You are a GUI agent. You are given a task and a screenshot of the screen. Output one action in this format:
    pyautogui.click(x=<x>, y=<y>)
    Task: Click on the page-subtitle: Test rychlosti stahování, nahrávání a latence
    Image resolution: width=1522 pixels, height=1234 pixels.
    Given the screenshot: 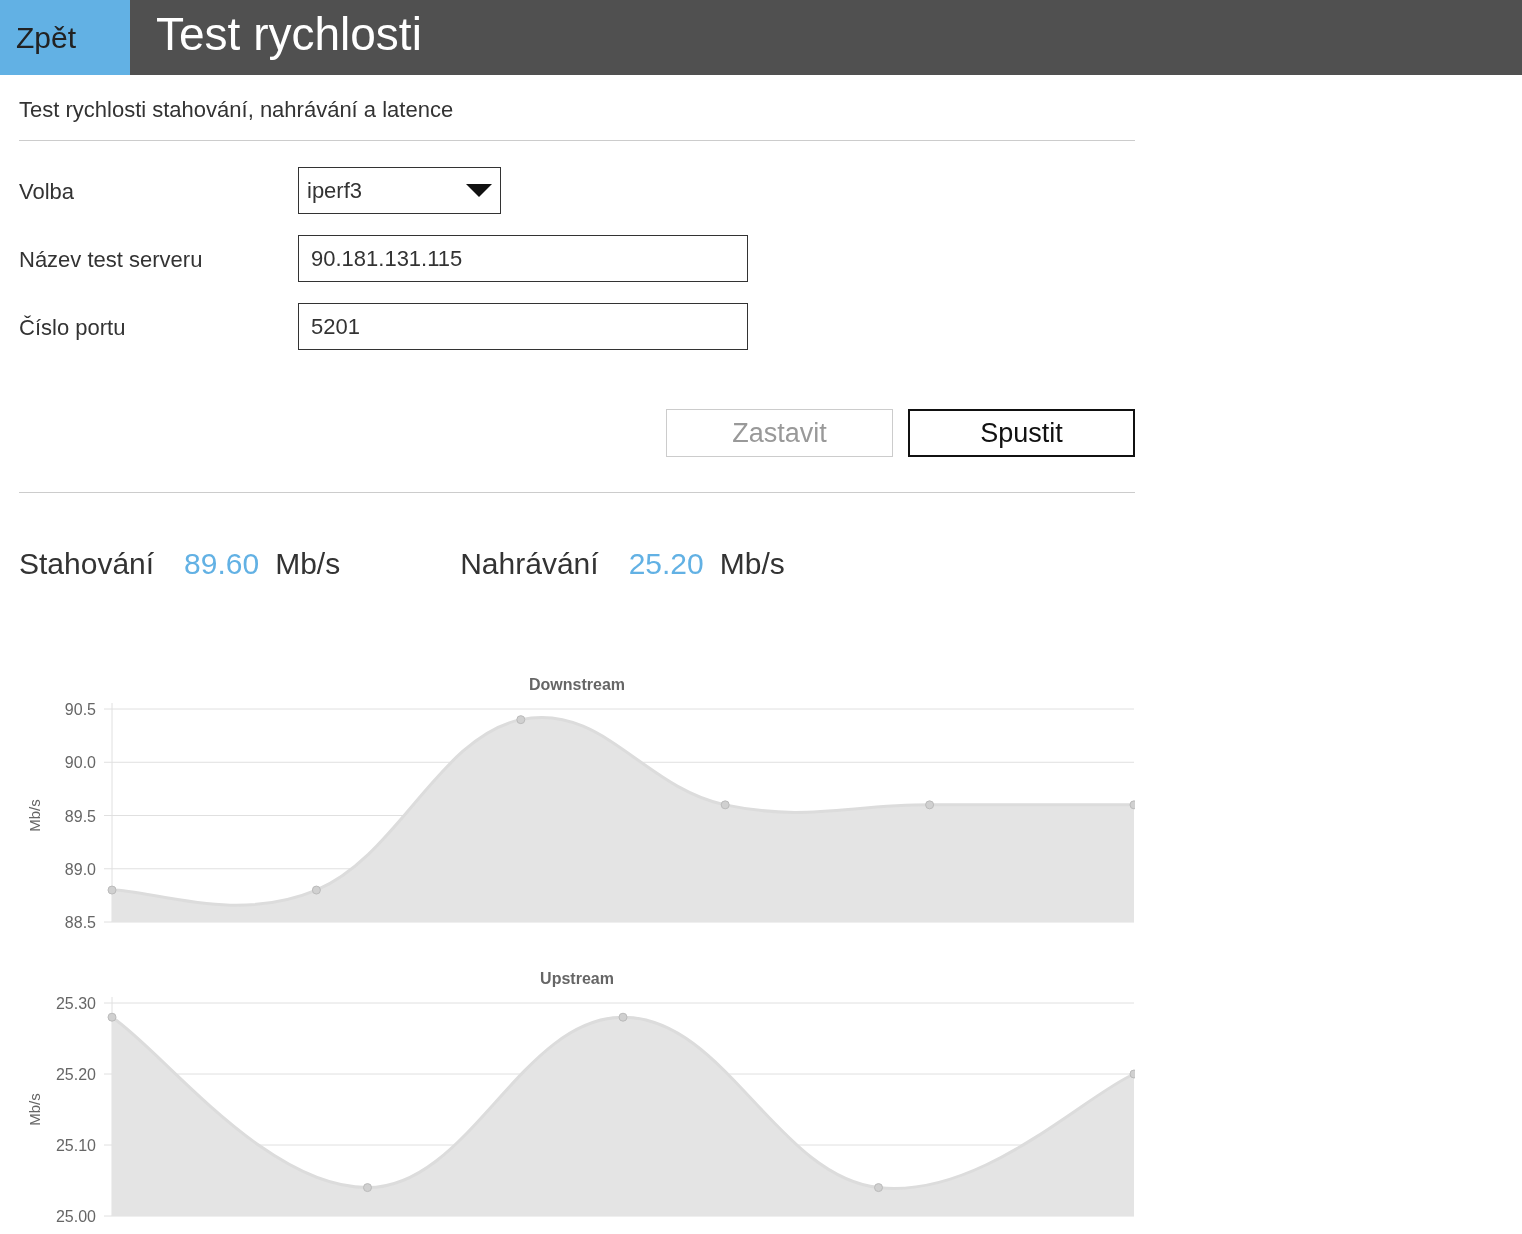 What is the action you would take?
    pyautogui.click(x=236, y=109)
    